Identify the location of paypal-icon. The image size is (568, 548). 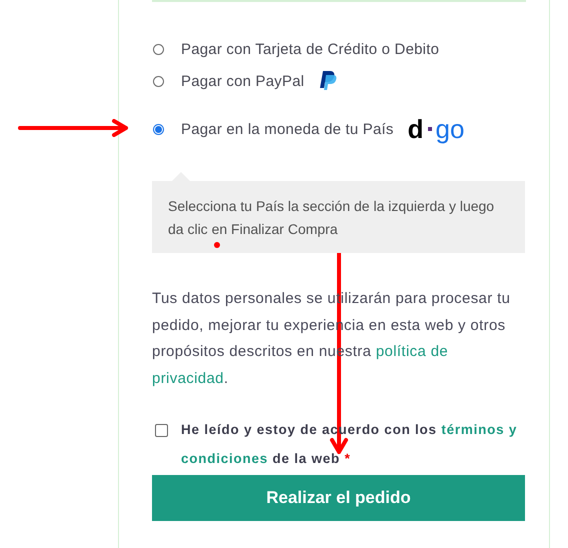
(328, 81).